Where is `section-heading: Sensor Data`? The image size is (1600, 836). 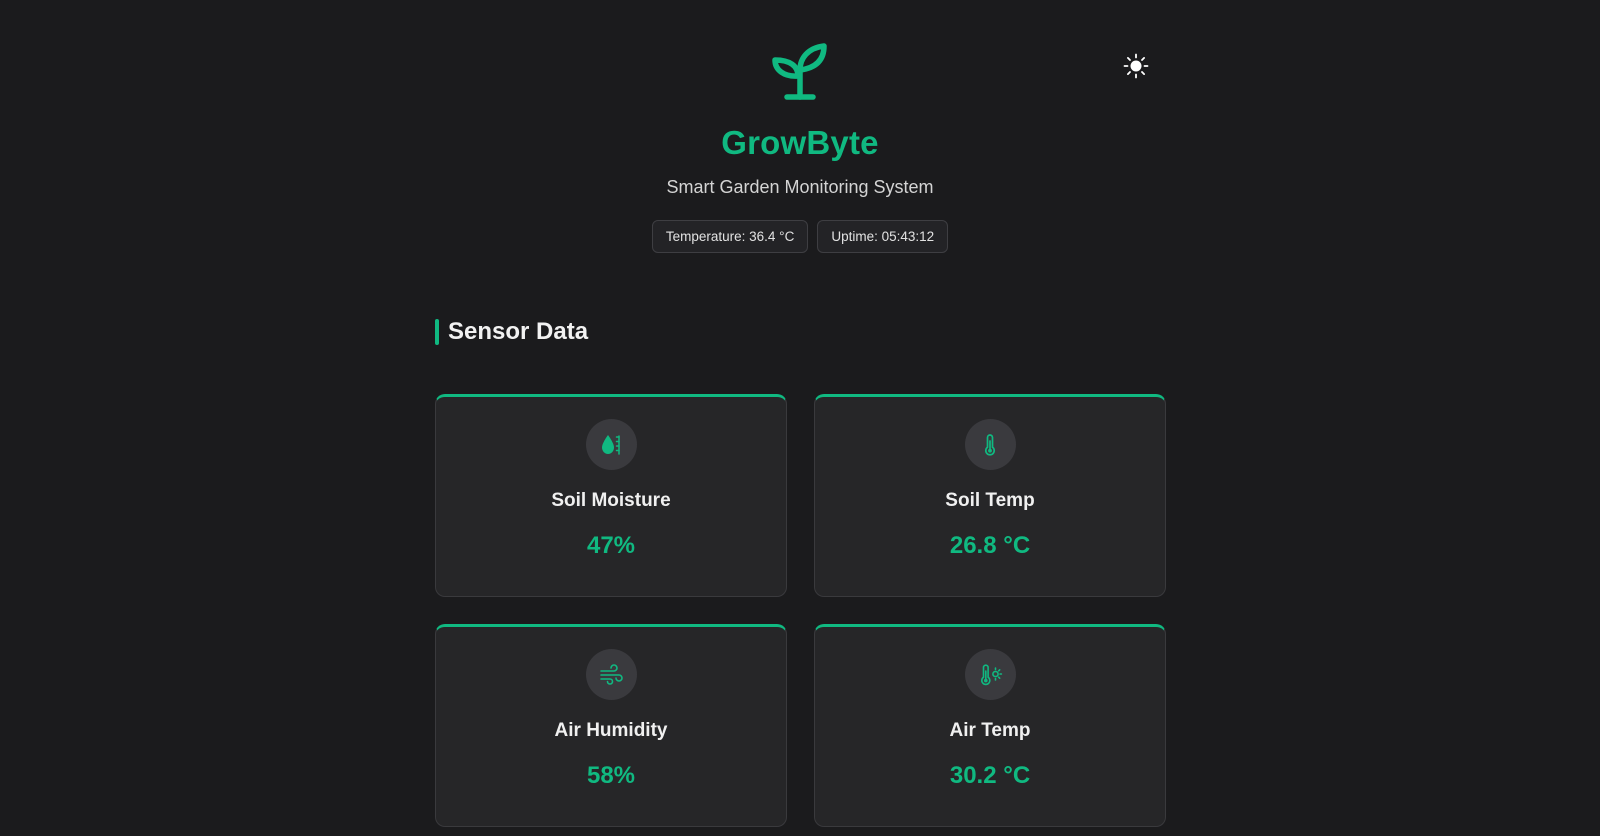
section-heading: Sensor Data is located at coordinates (800, 332).